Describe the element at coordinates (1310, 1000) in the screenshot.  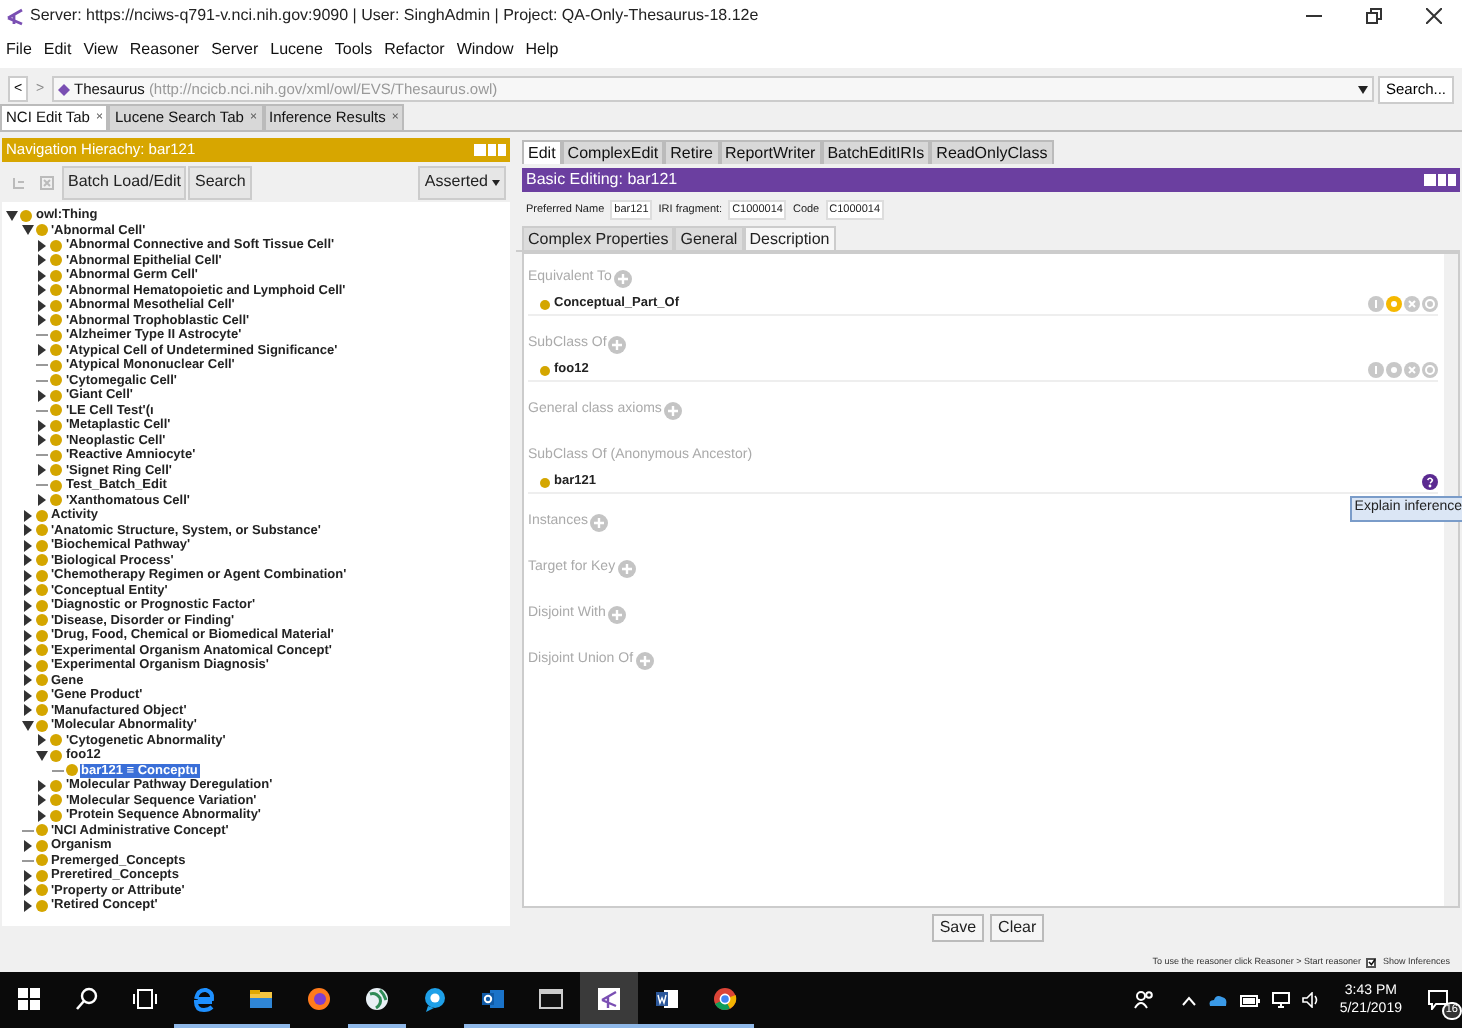
I see `speaker-icon` at that location.